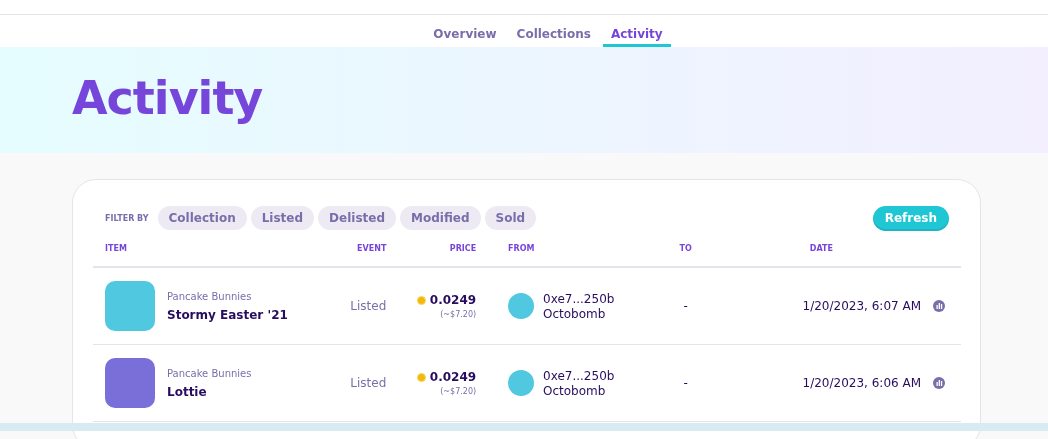  I want to click on column-header: EVENT, so click(371, 248).